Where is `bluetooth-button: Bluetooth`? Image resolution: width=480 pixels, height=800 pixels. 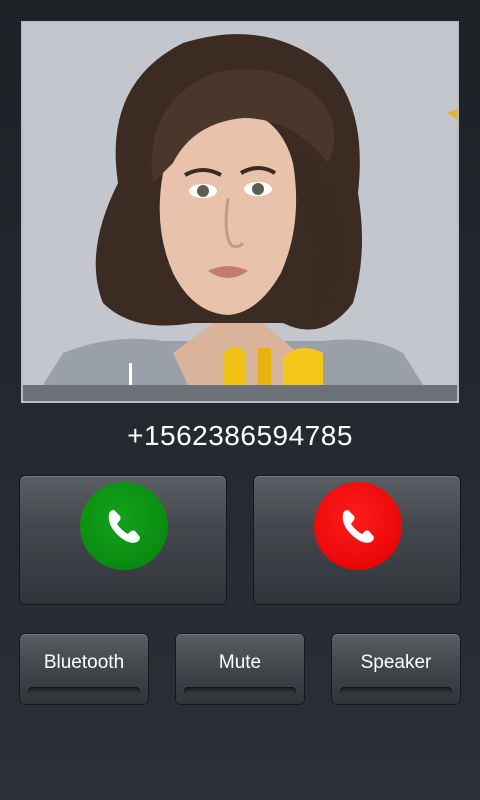 bluetooth-button: Bluetooth is located at coordinates (84, 669).